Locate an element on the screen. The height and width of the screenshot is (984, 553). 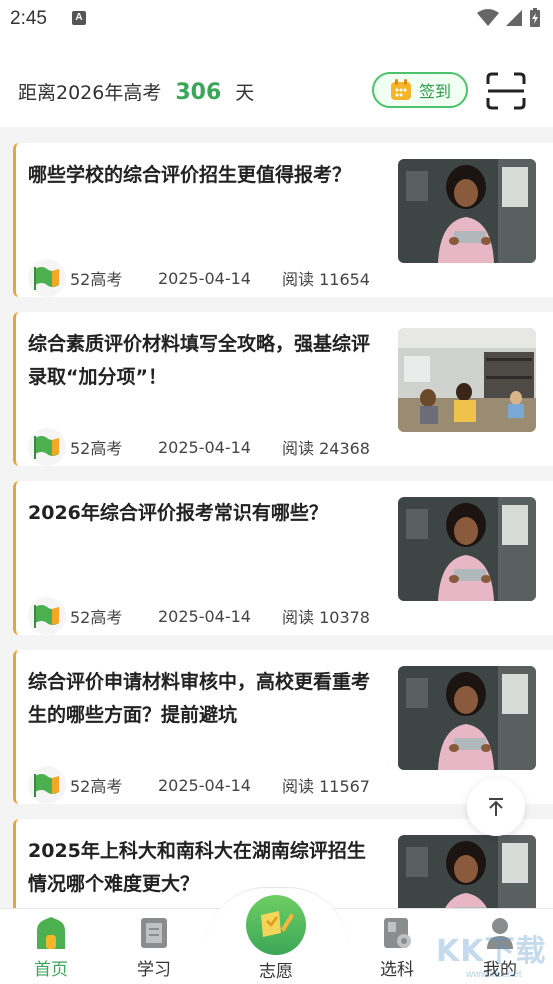
book-icon is located at coordinates (154, 933).